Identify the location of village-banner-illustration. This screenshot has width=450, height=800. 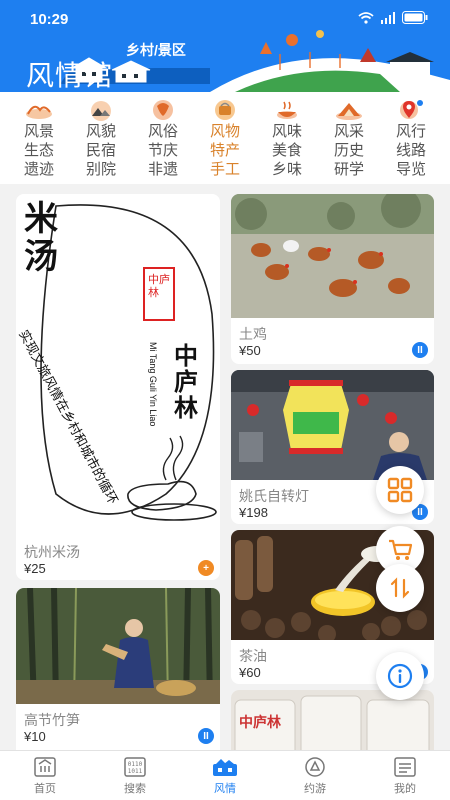
(255, 61).